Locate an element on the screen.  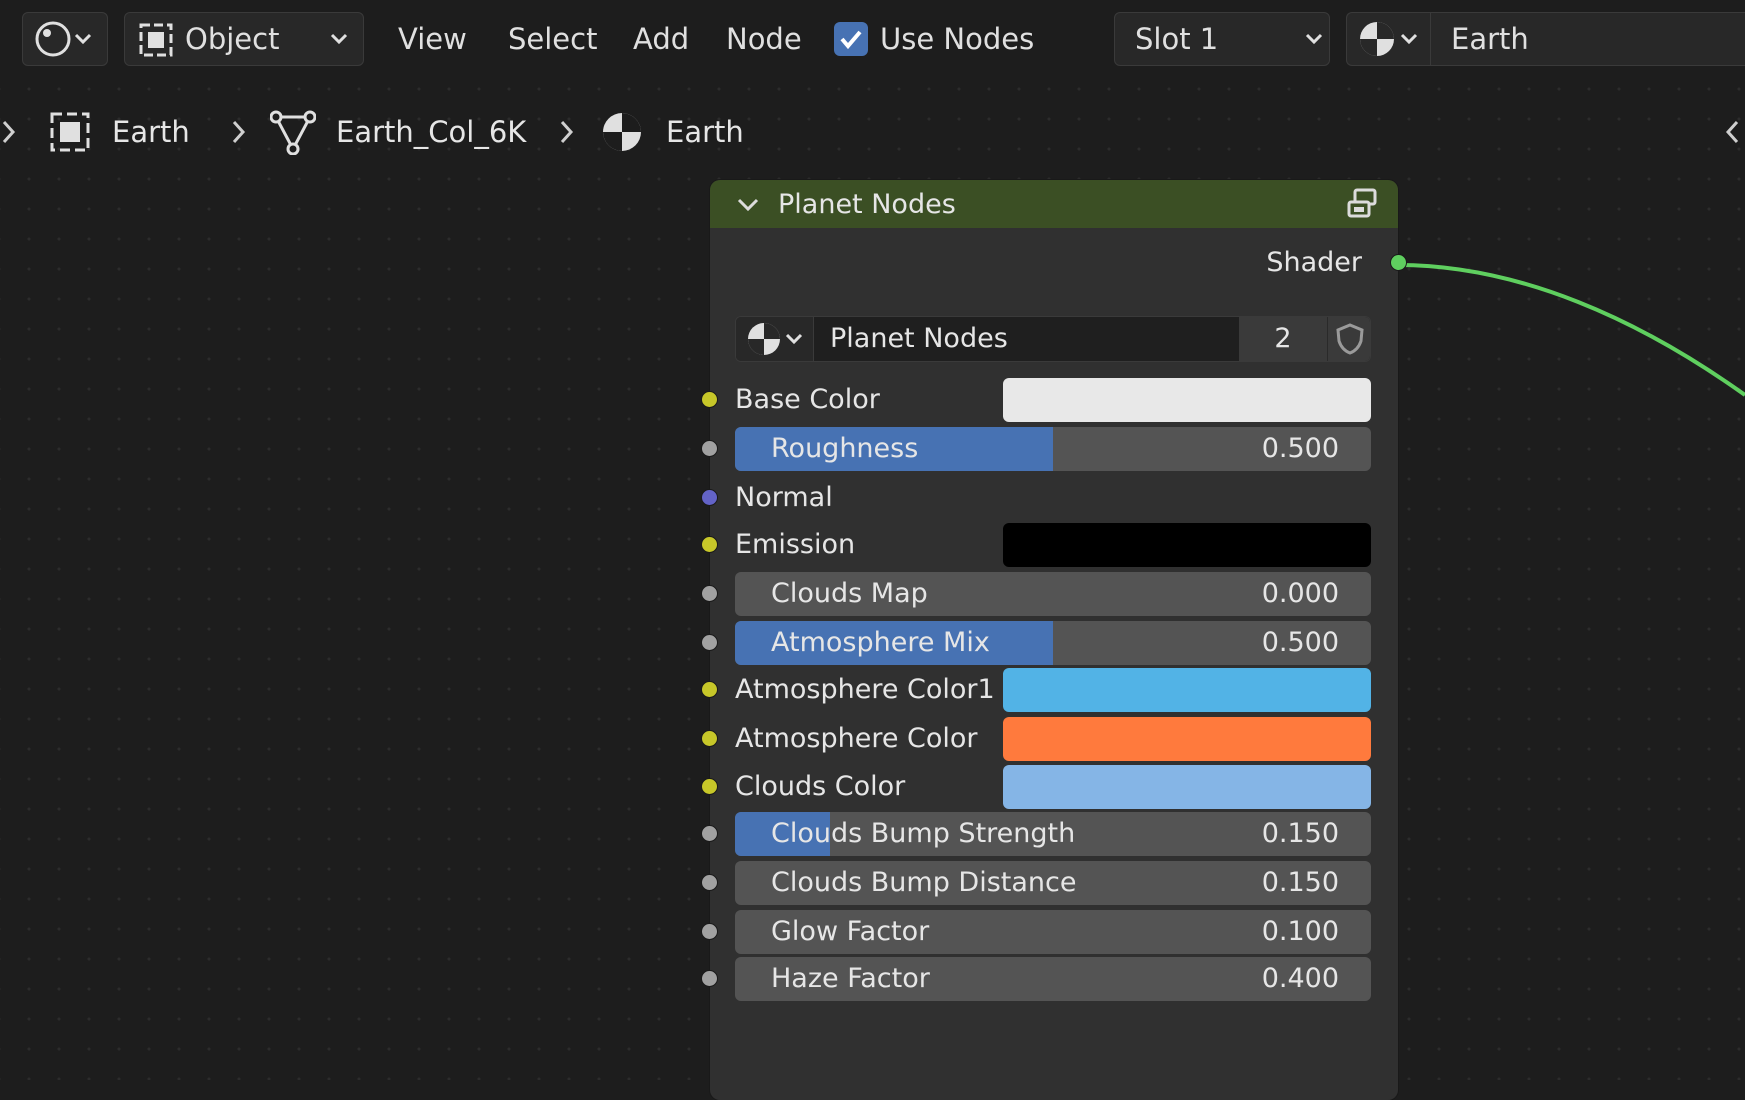
value-slider: Clouds Bump Strength 0.150 is located at coordinates (1053, 834).